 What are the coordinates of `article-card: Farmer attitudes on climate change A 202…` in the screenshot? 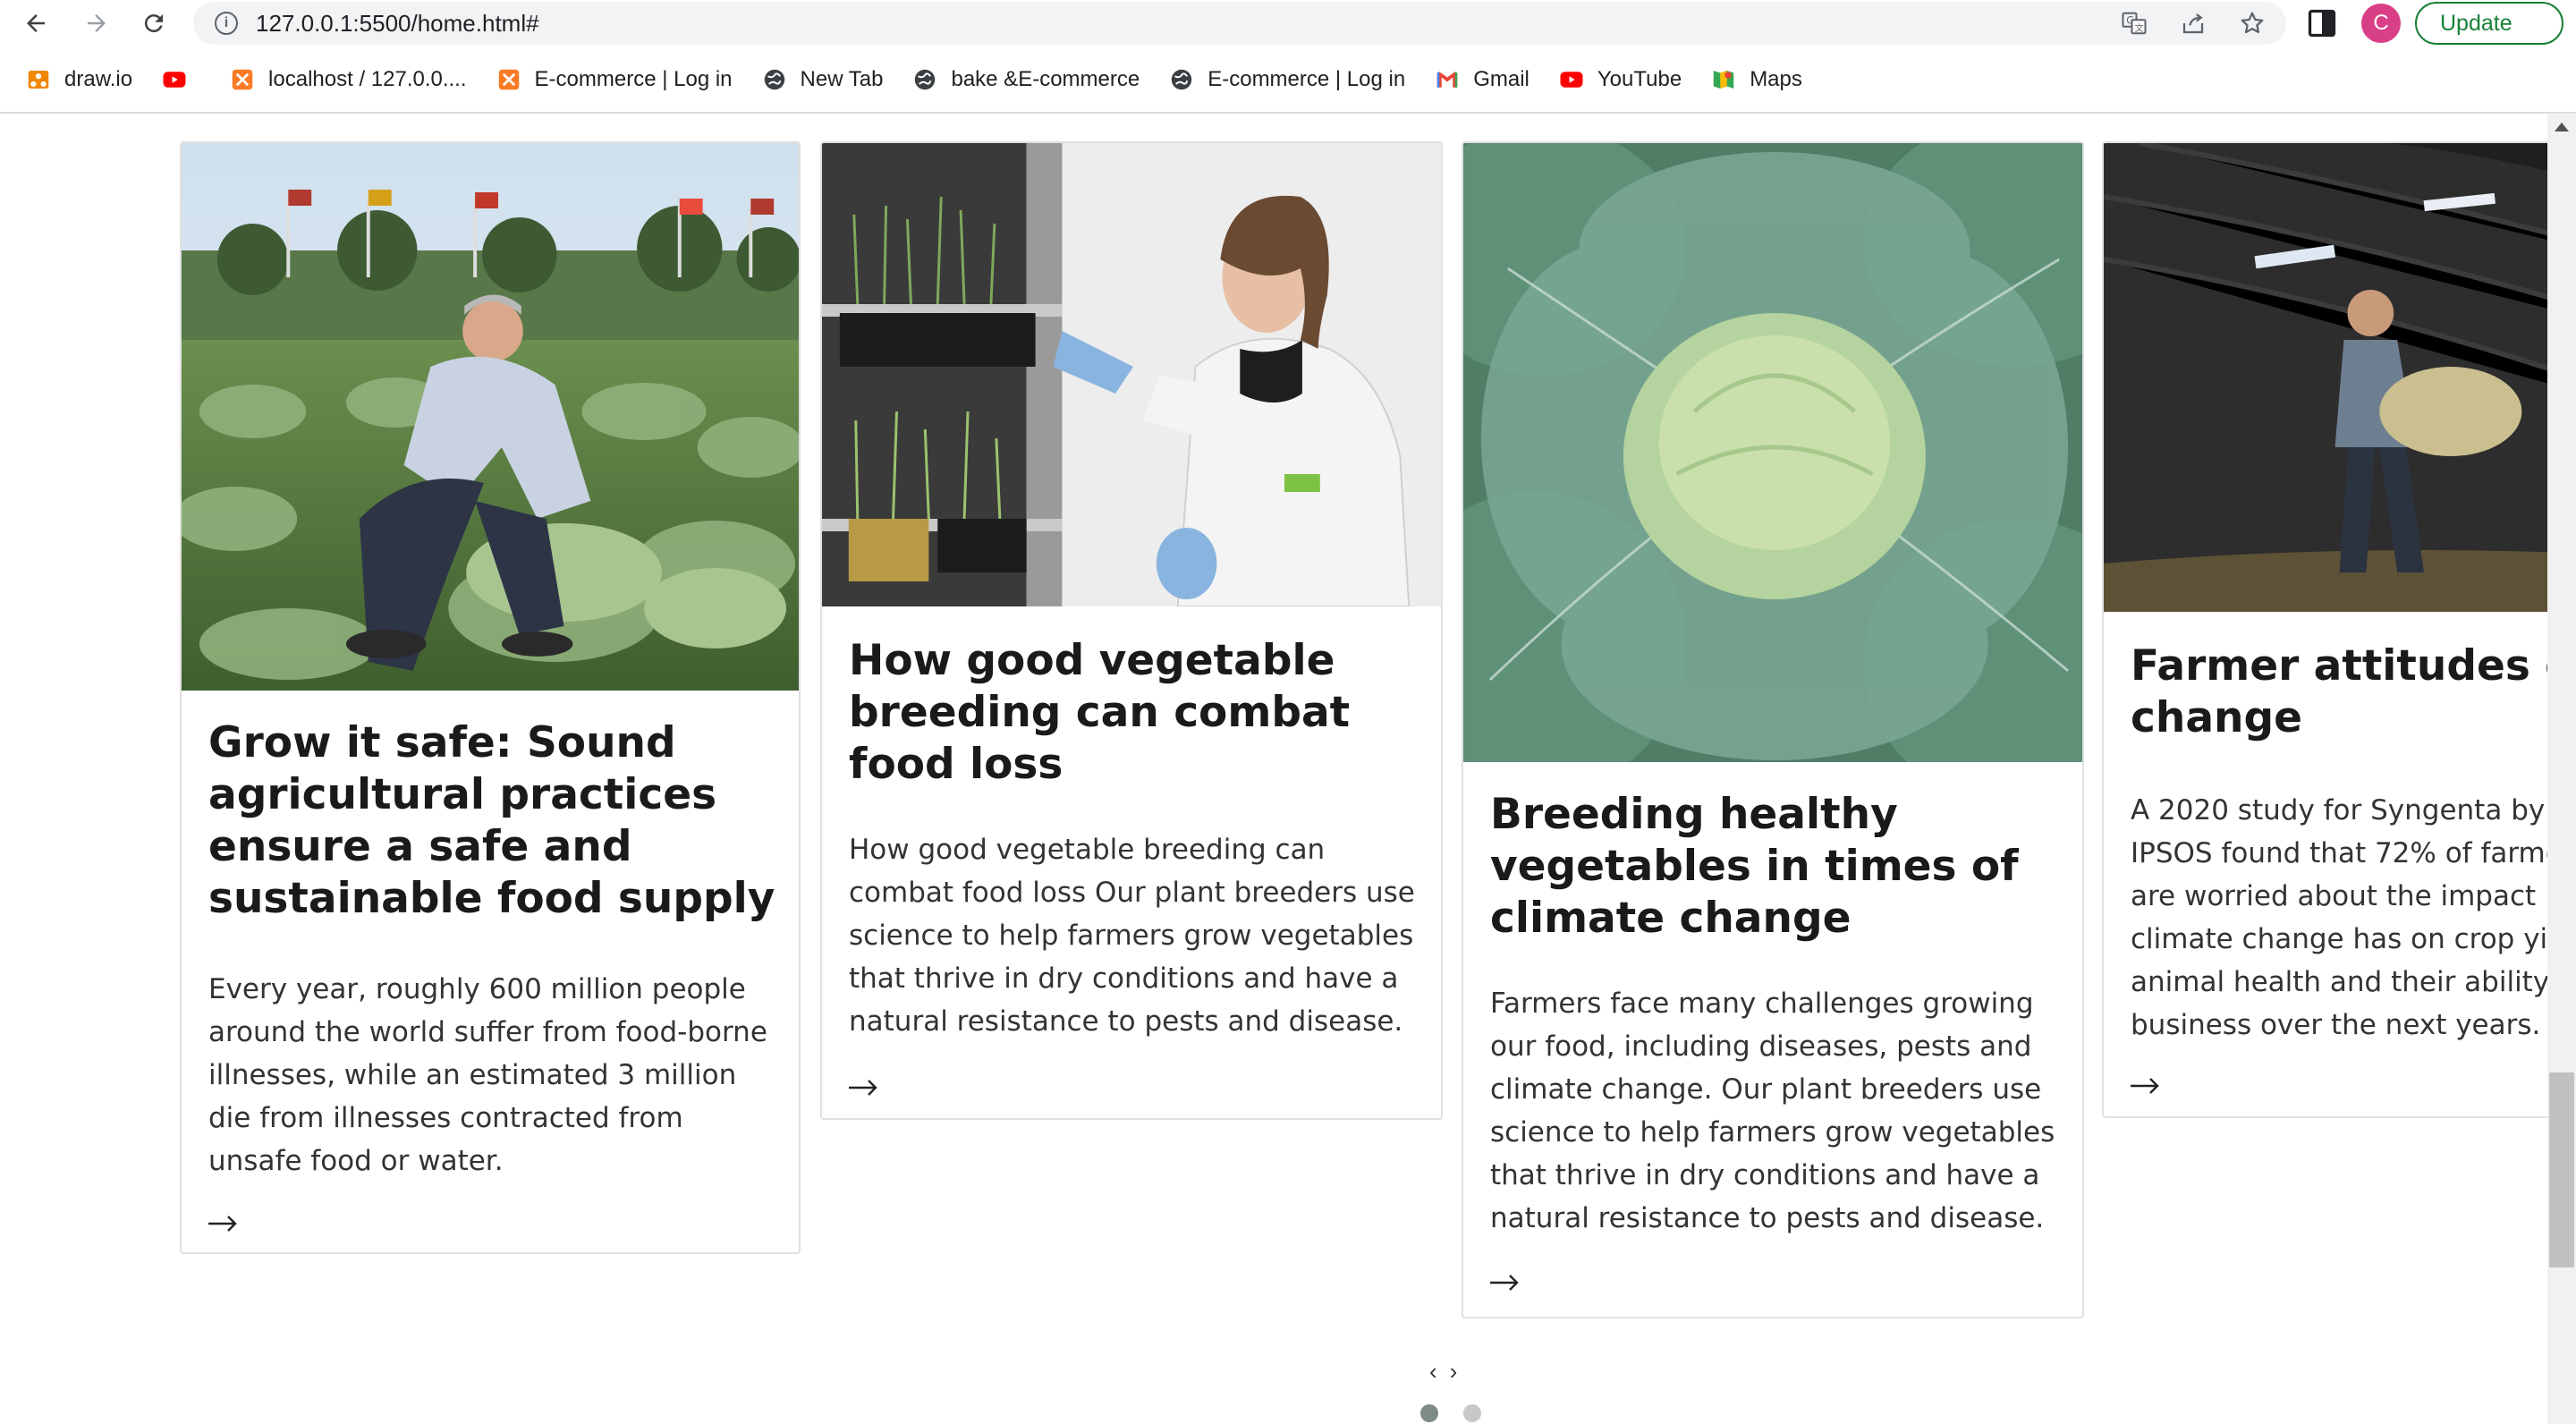 It's located at (2324, 629).